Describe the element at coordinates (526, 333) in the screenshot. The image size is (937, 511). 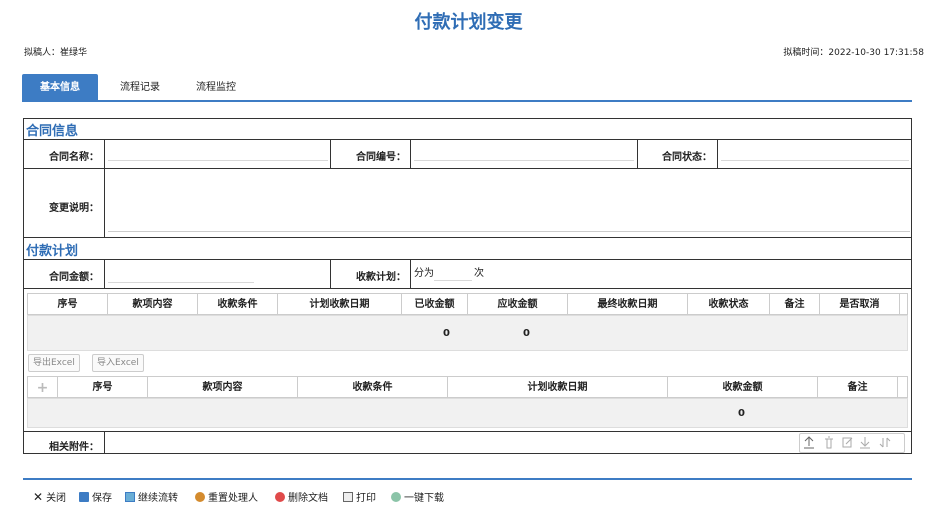
I see `grid1-receivable-total: 0` at that location.